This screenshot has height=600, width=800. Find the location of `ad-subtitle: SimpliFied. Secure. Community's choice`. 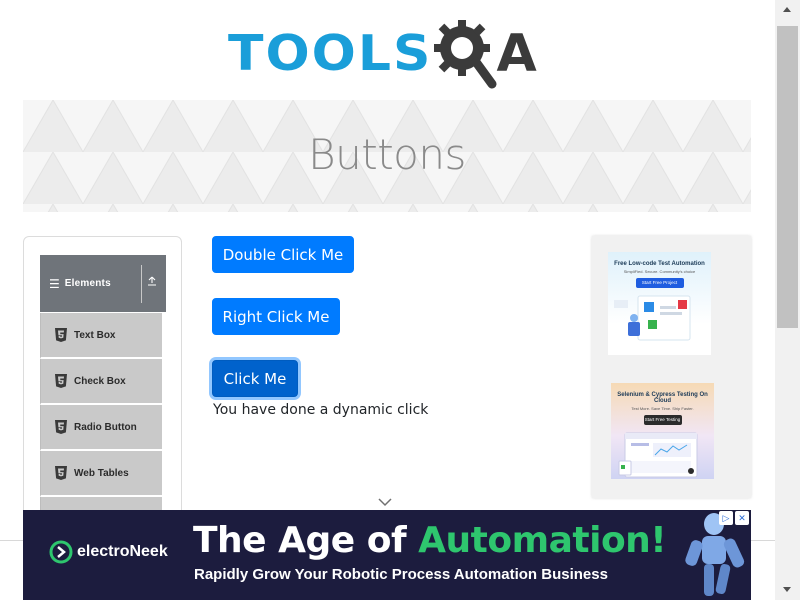

ad-subtitle: SimpliFied. Secure. Community's choice is located at coordinates (659, 271).